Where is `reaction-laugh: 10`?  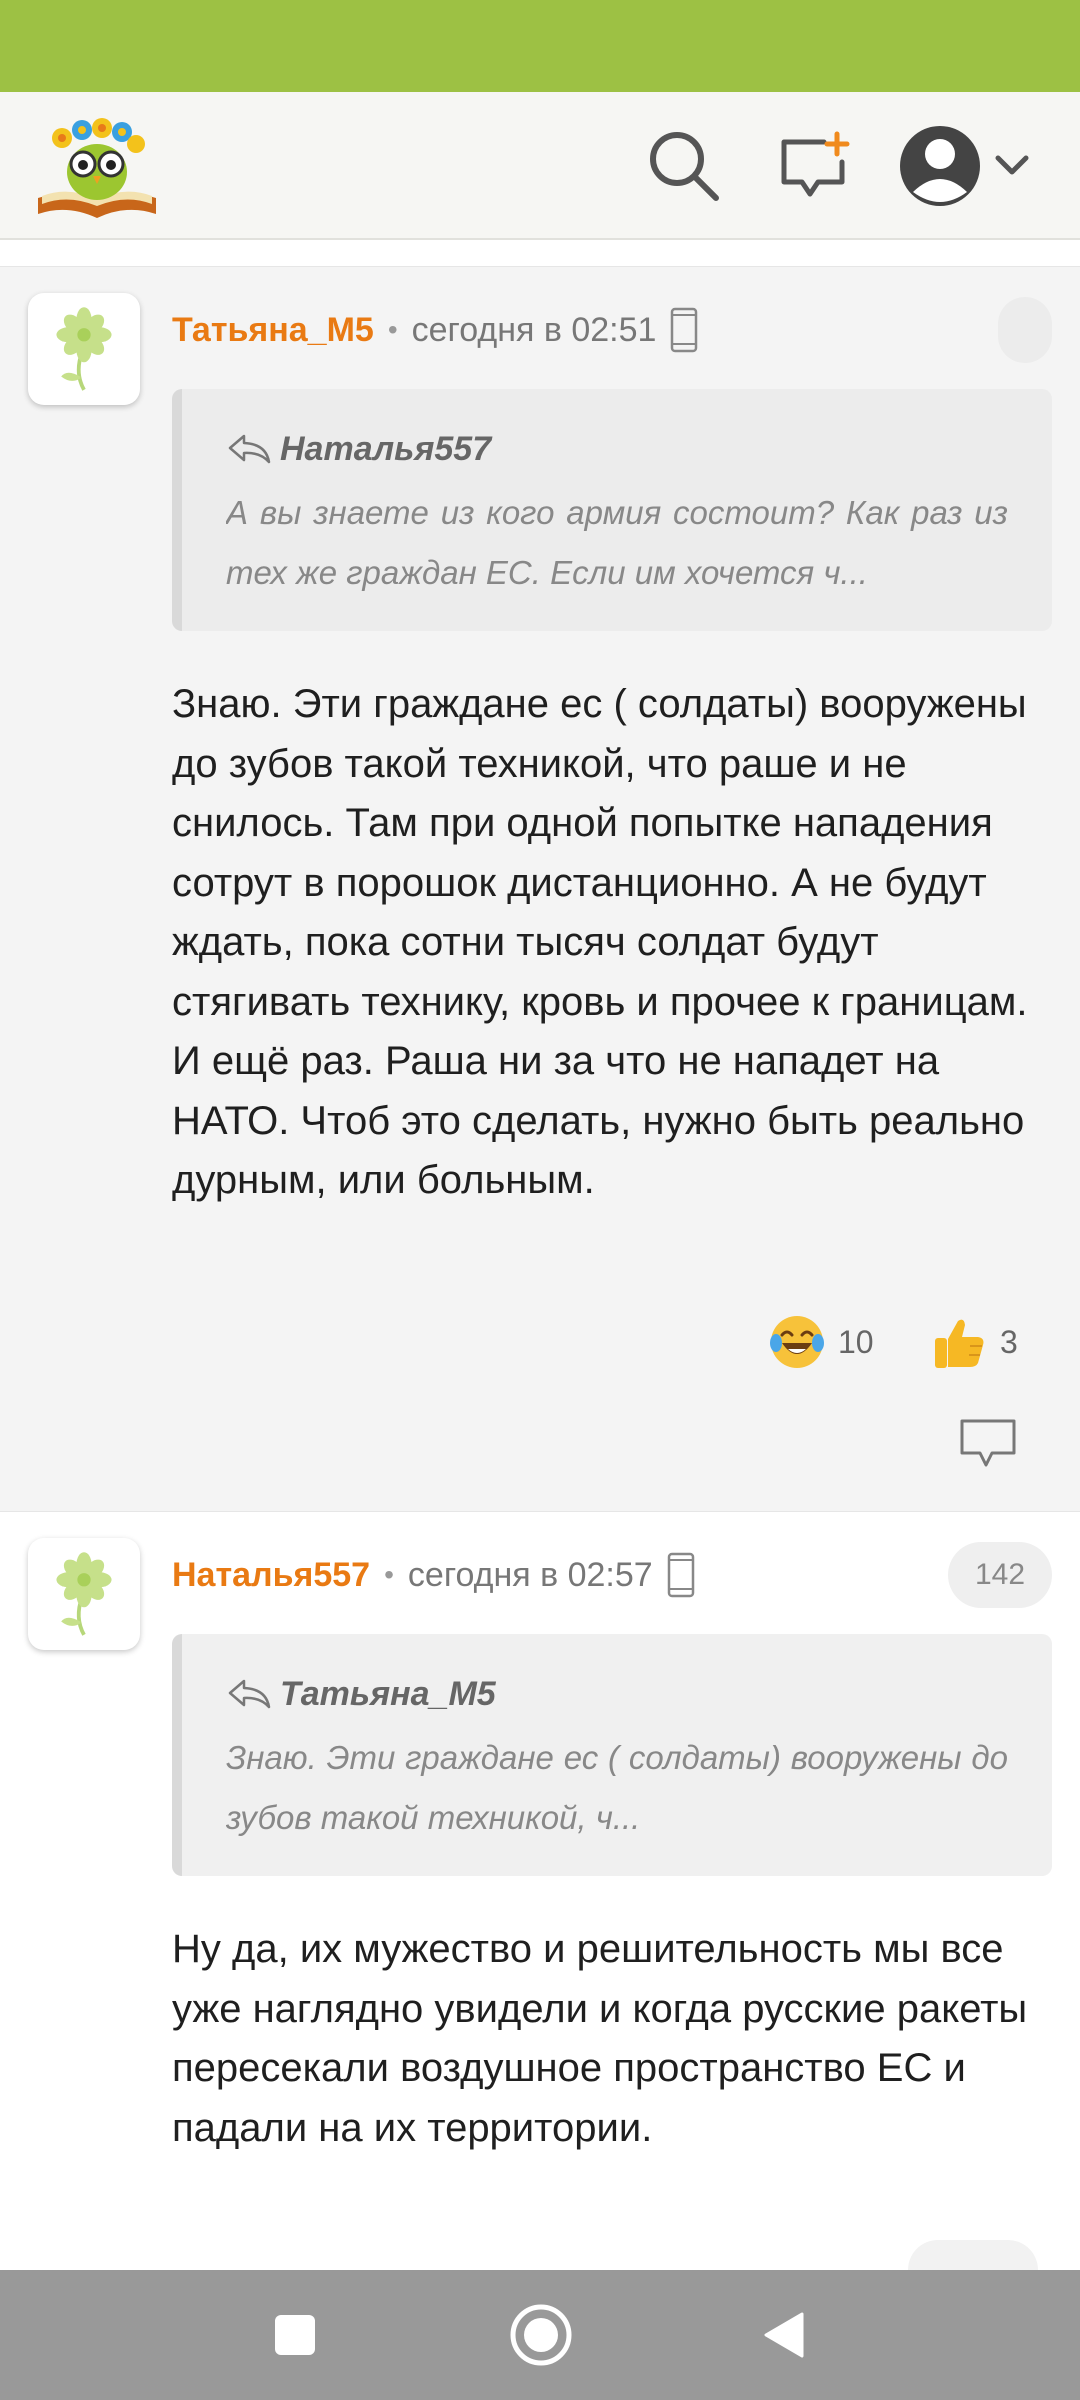
reaction-laugh: 10 is located at coordinates (821, 1342).